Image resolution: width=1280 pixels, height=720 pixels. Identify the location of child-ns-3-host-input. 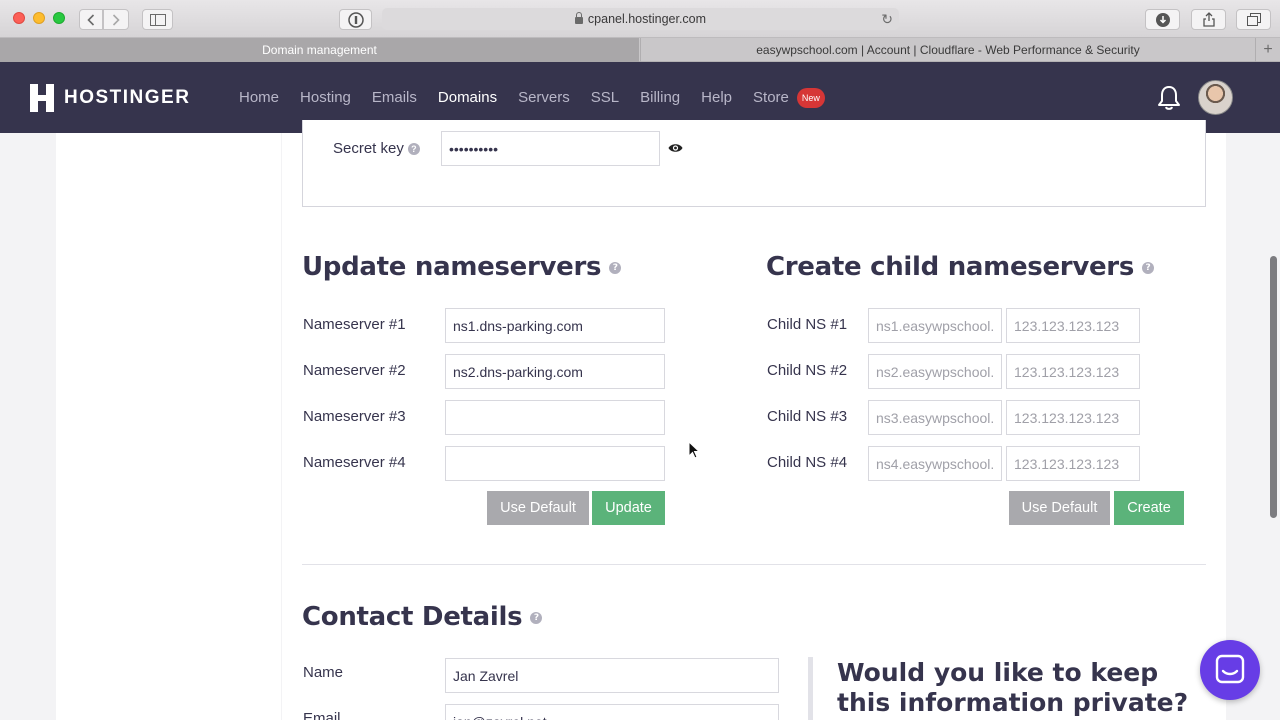
(935, 417).